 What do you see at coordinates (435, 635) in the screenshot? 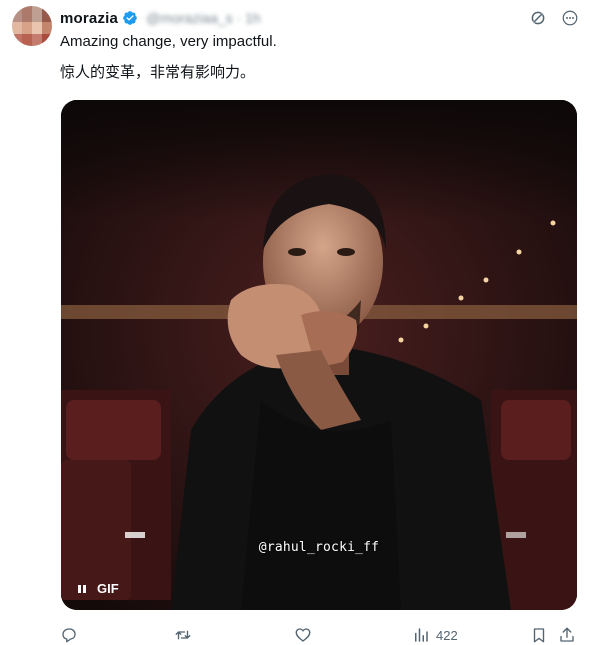
I see `views-button: 422` at bounding box center [435, 635].